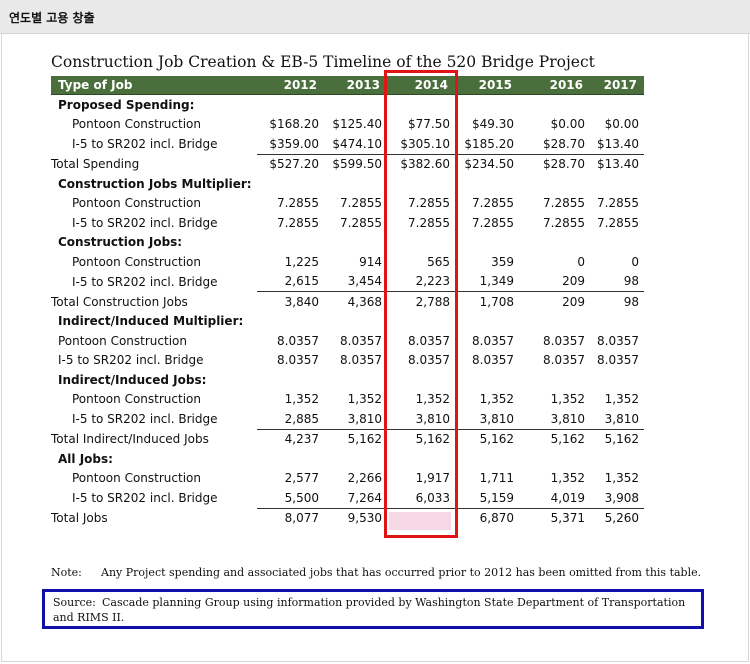  I want to click on value-cell: 3,454, so click(364, 281).